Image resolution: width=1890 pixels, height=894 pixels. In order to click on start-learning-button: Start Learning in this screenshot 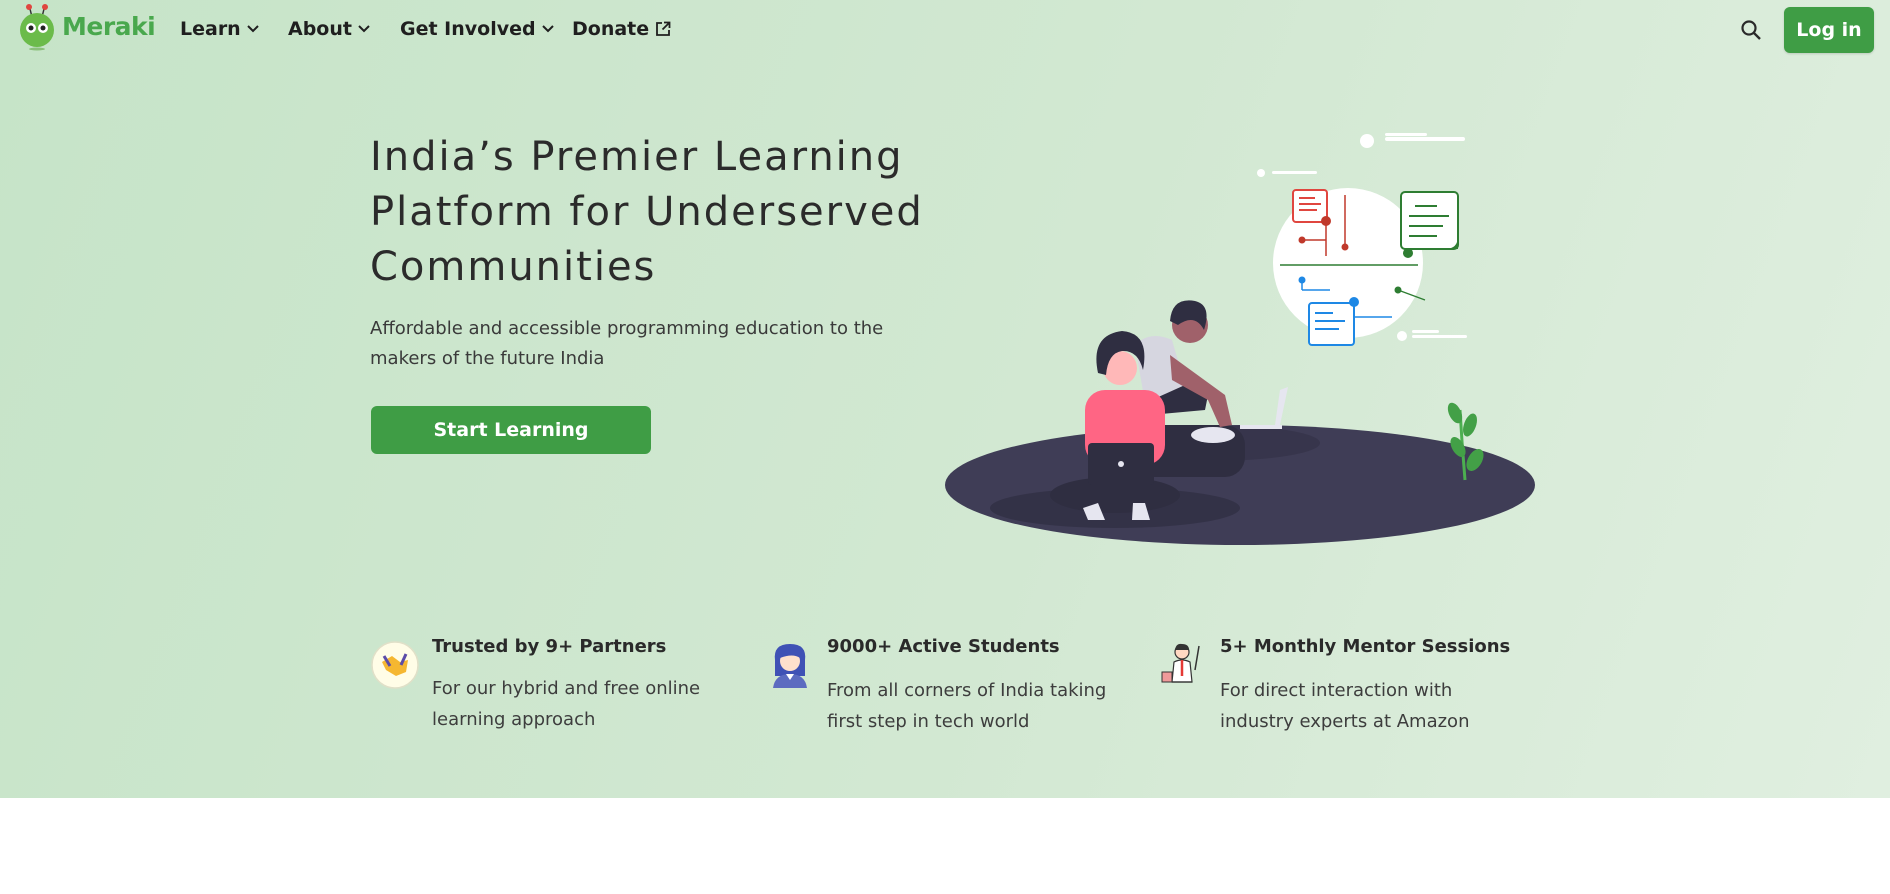, I will do `click(511, 430)`.